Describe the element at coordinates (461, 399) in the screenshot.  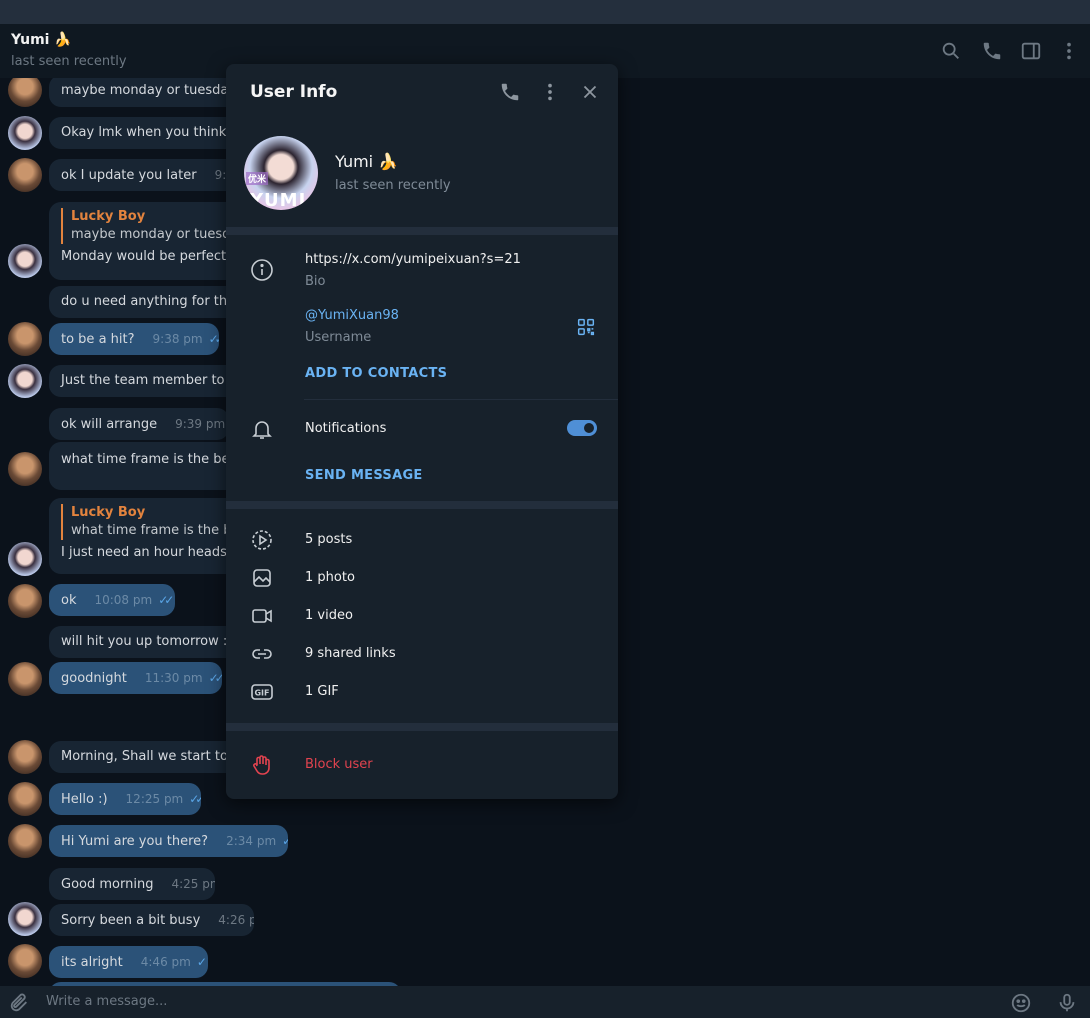
I see `row-divider` at that location.